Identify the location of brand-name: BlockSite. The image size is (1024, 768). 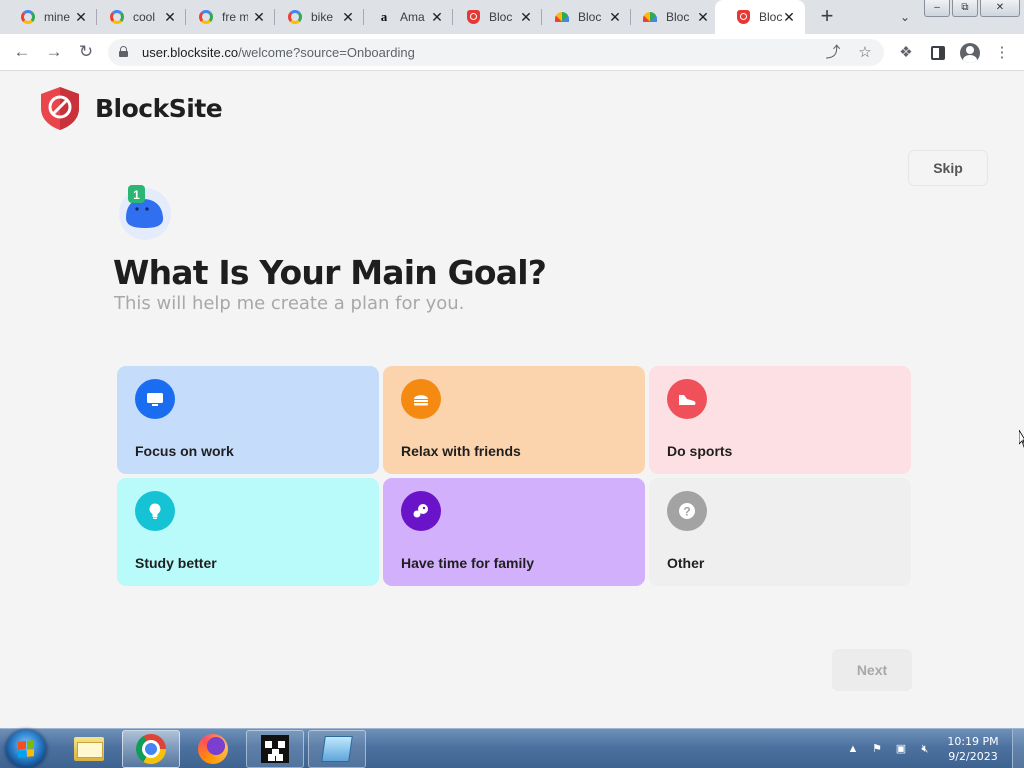
(159, 108).